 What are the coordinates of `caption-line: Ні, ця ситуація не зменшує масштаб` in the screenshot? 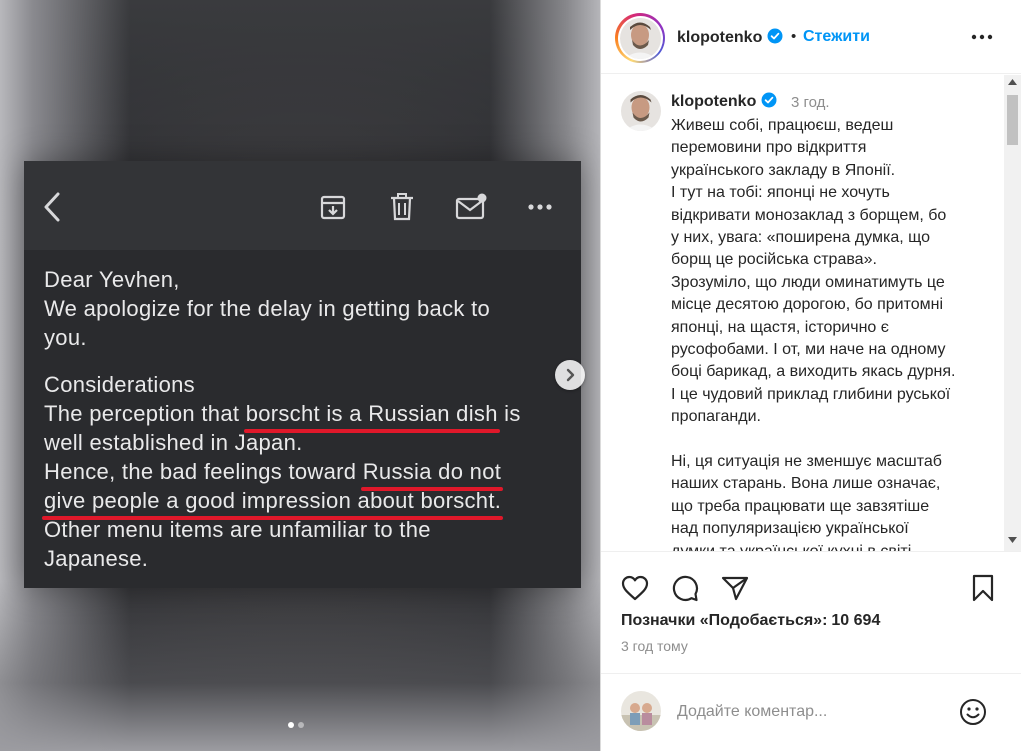 It's located at (806, 462).